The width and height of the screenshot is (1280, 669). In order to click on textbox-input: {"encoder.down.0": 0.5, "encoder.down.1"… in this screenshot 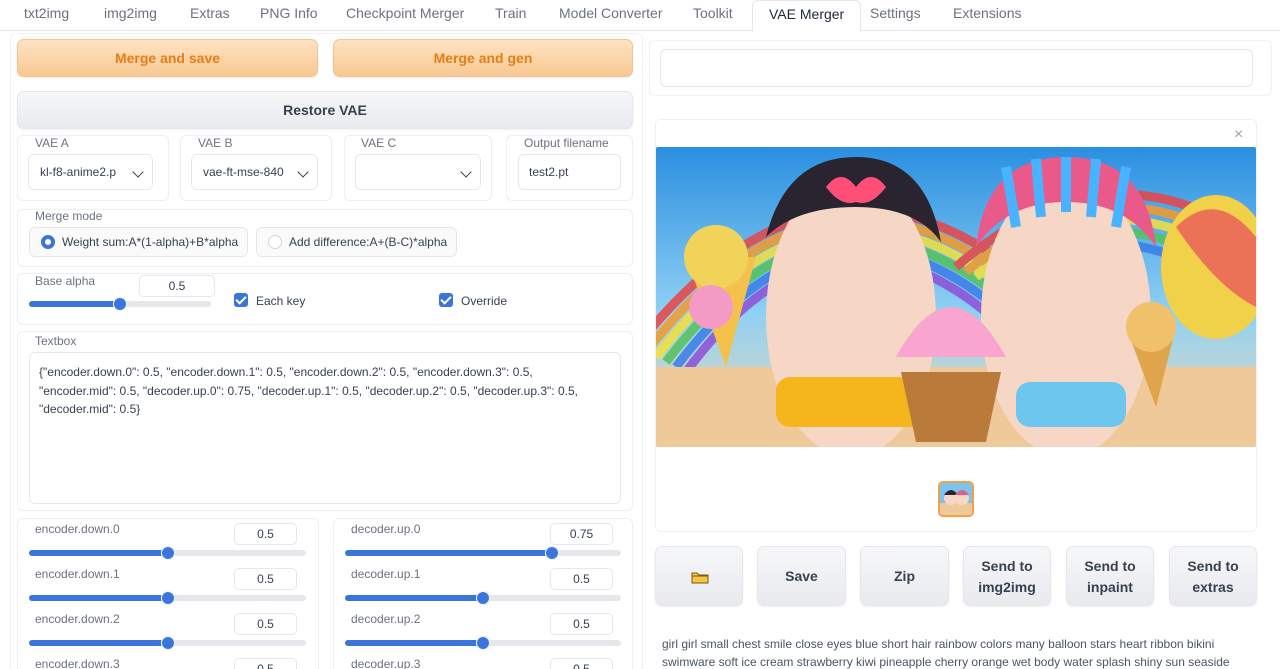, I will do `click(325, 428)`.